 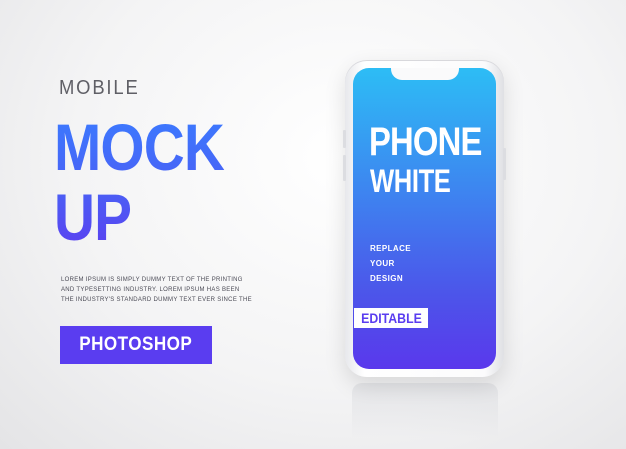 What do you see at coordinates (93, 217) in the screenshot?
I see `headline-line-2: UP` at bounding box center [93, 217].